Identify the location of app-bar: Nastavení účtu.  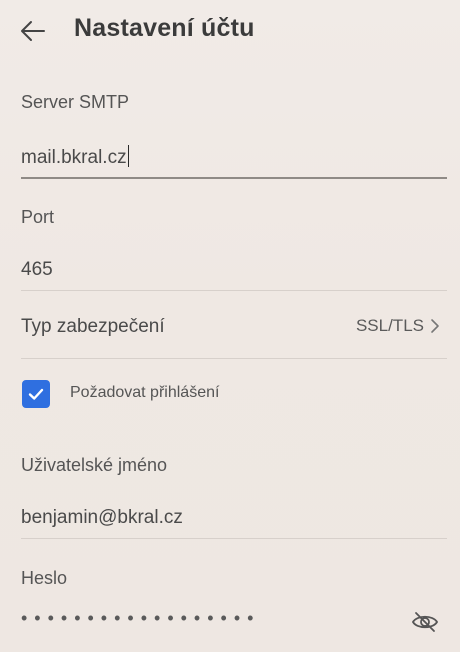
(230, 32).